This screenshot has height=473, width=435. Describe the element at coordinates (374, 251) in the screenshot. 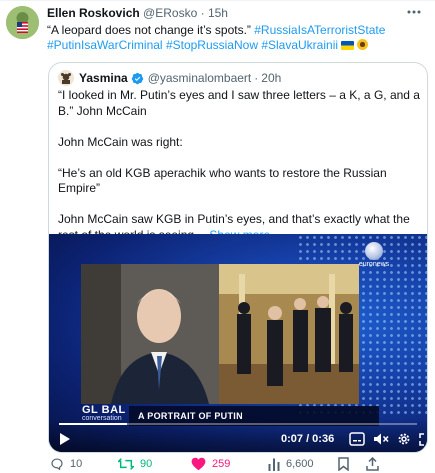

I see `euronews-globe-icon` at that location.